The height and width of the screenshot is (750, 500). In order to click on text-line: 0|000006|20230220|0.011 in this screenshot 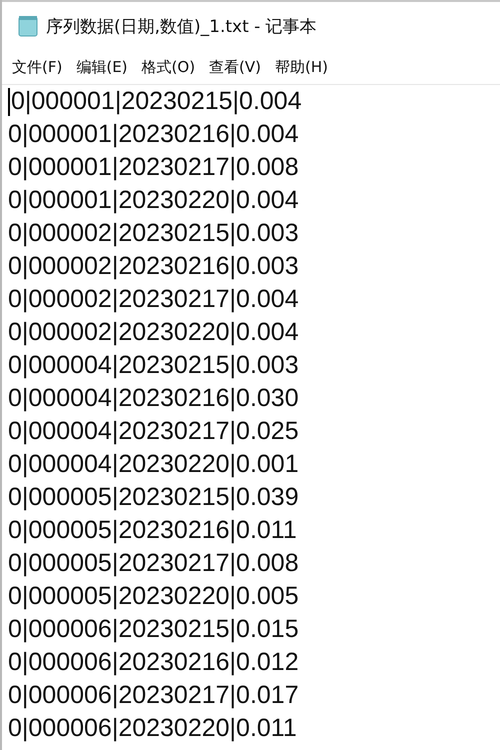, I will do `click(152, 728)`.